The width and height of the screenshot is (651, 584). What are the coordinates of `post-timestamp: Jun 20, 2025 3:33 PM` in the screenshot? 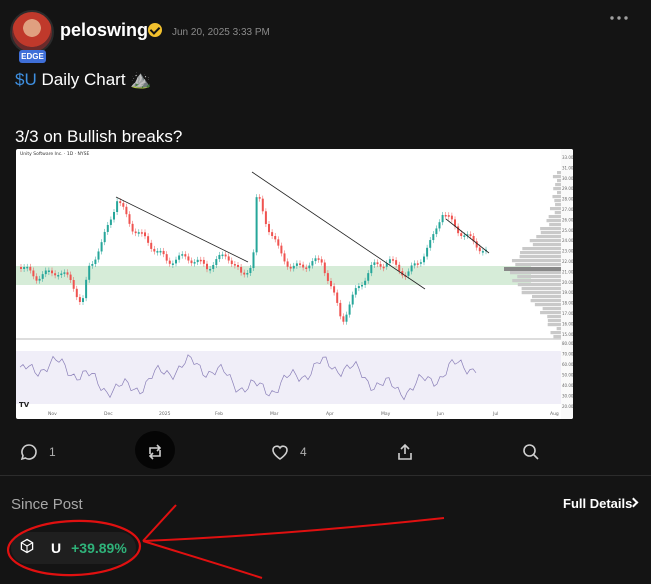 It's located at (221, 32).